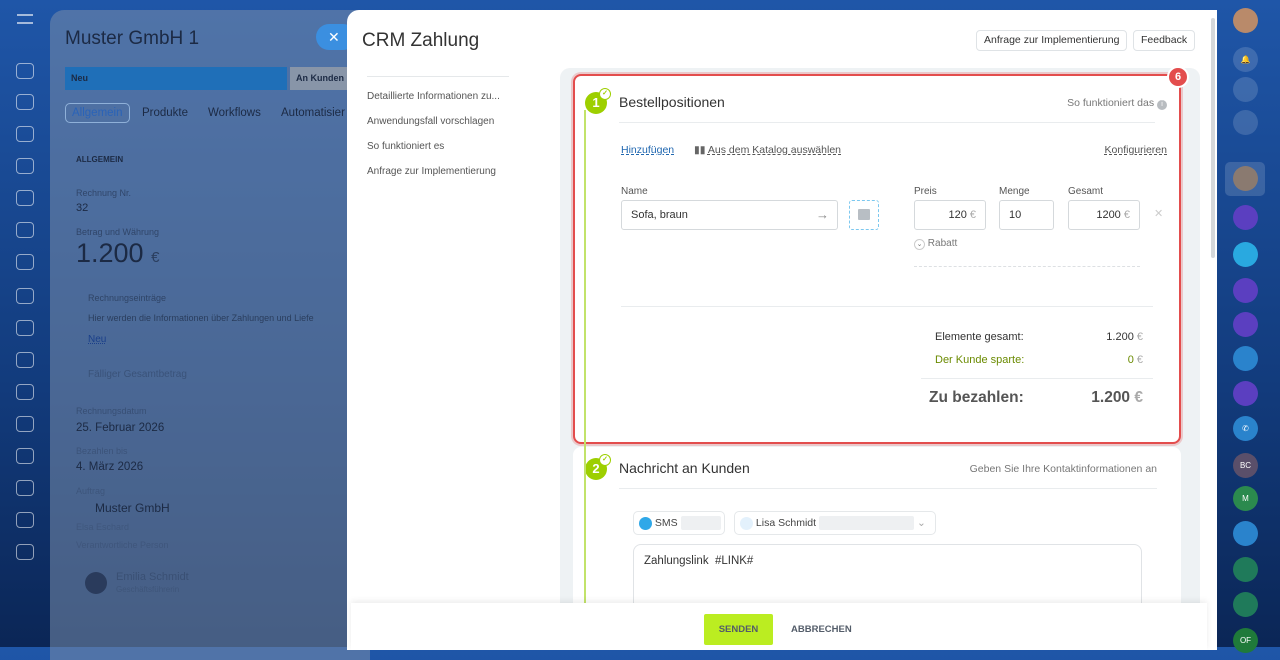  What do you see at coordinates (25, 392) in the screenshot?
I see `sign-icon` at bounding box center [25, 392].